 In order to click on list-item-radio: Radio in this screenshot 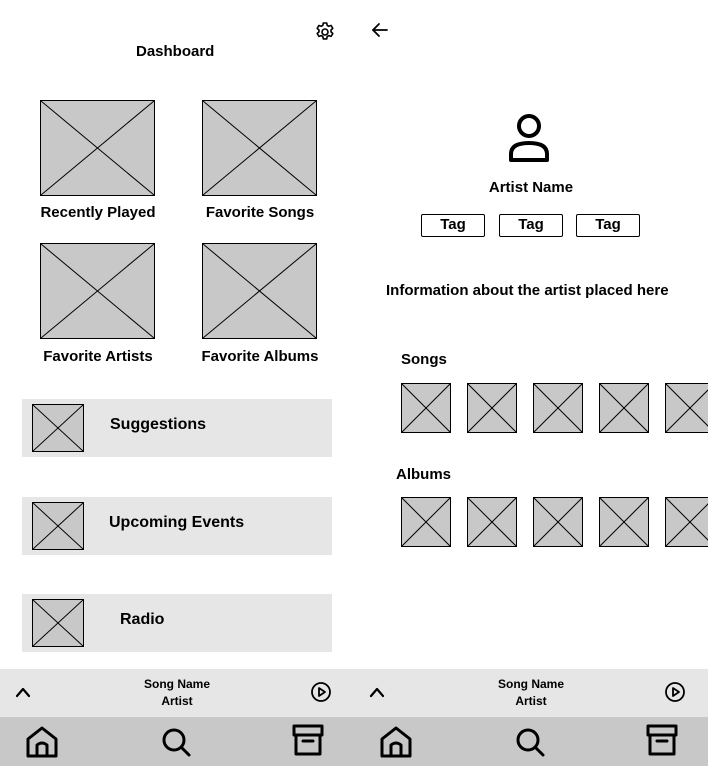, I will do `click(177, 623)`.